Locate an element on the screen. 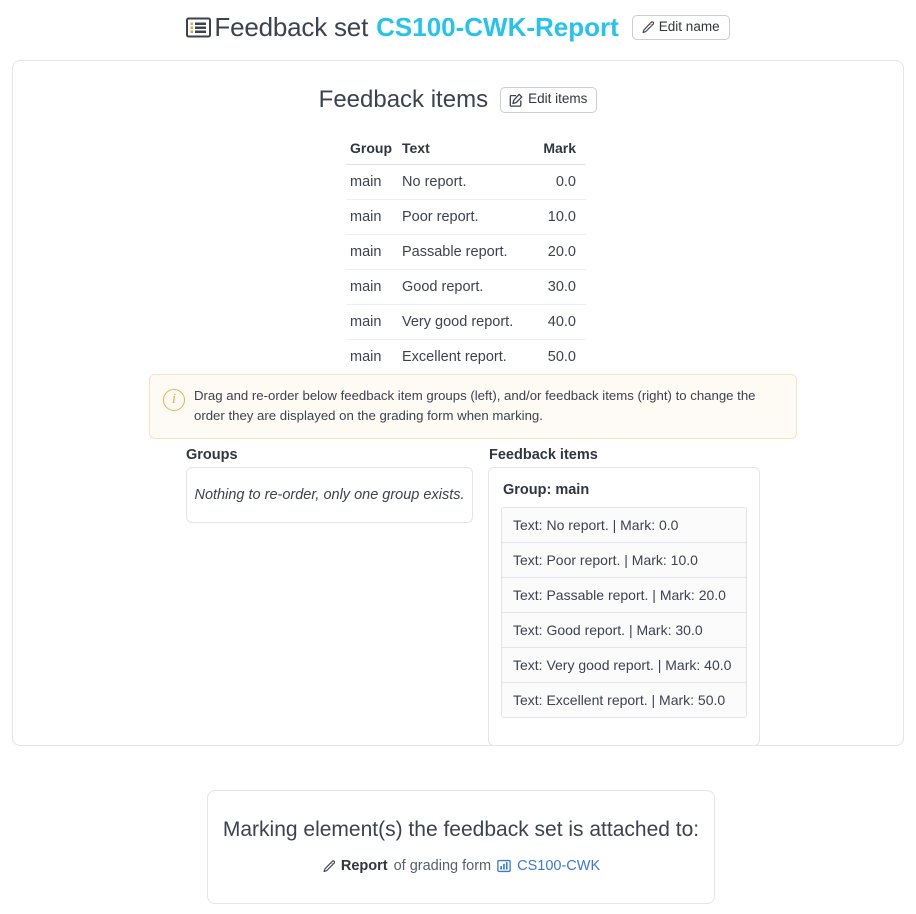  cell-mark: 50.0 is located at coordinates (556, 357).